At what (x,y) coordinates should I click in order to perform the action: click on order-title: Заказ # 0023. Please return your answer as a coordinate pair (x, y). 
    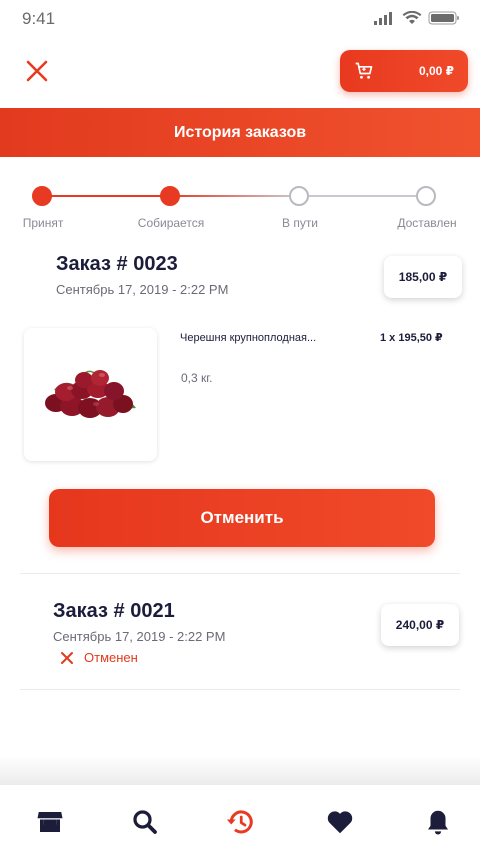
    Looking at the image, I should click on (117, 264).